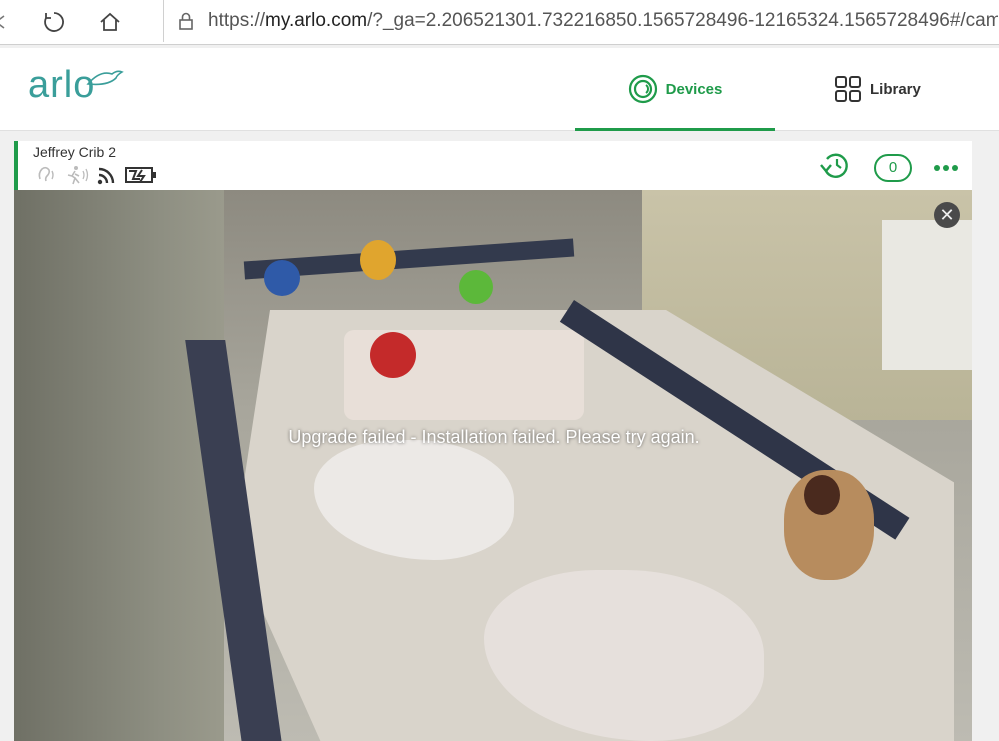  Describe the element at coordinates (946, 167) in the screenshot. I see `more-options-icon` at that location.